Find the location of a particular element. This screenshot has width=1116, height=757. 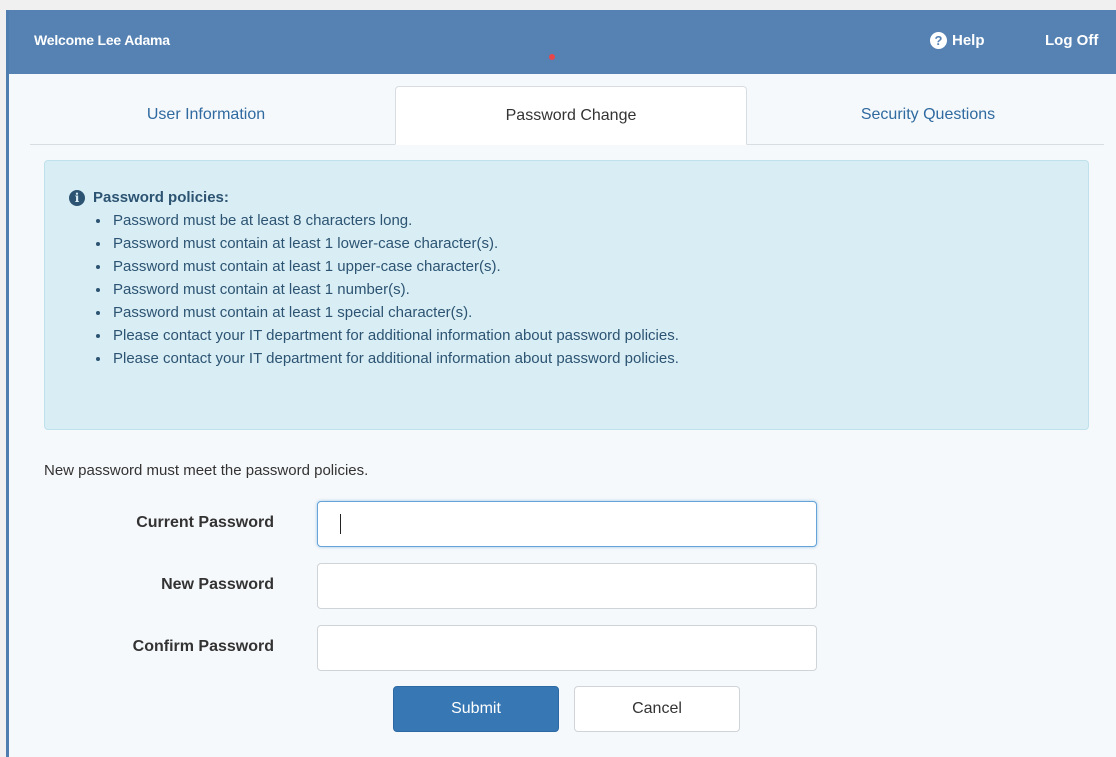

policy-title: Password policies: is located at coordinates (161, 197).